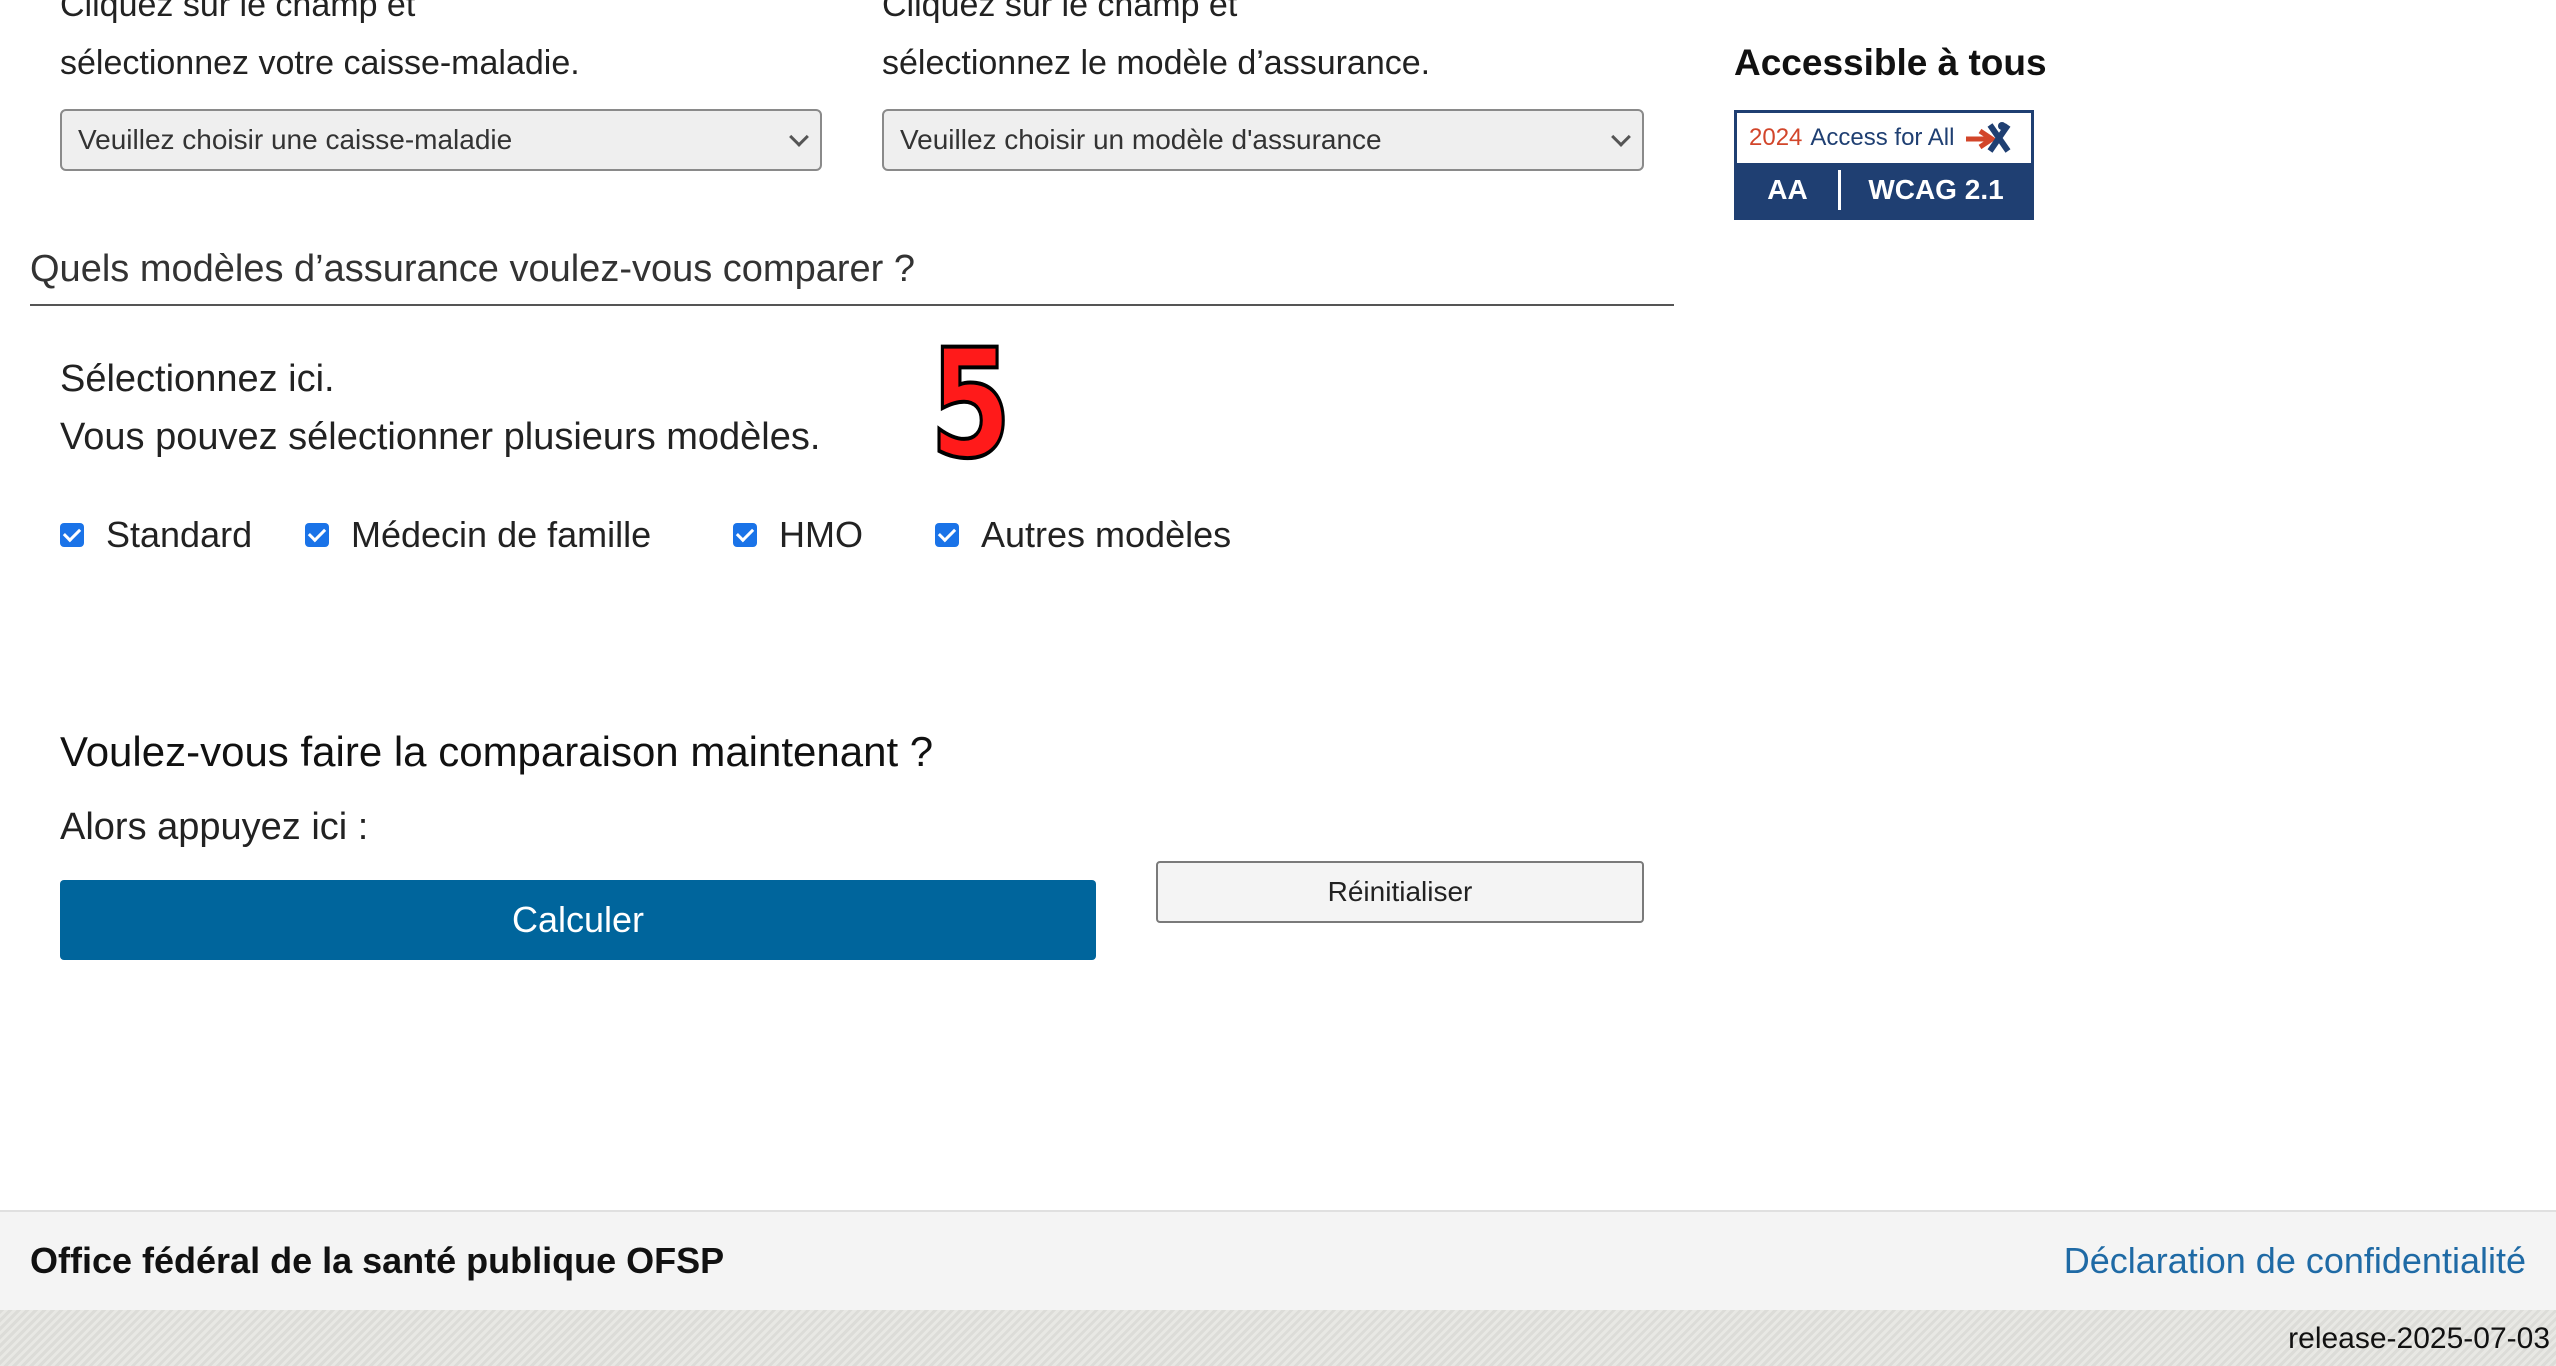 The image size is (2556, 1366). Describe the element at coordinates (2295, 1261) in the screenshot. I see `privacy-link: Déclaration de confidentialité` at that location.